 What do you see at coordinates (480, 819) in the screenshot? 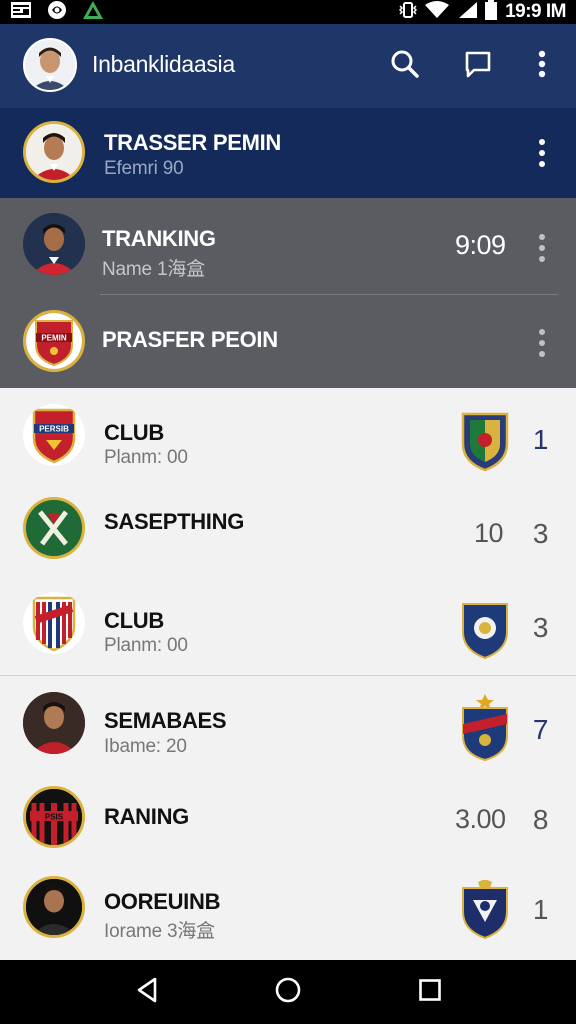
I see `row-score: 3.00` at bounding box center [480, 819].